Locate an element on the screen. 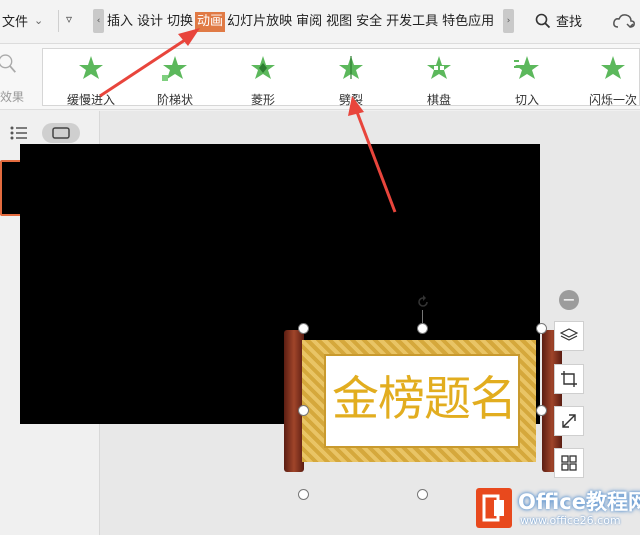  ribbon-tabs: 插入 设计 切换 动画 幻灯片放映 审阅 视图 安全 开发工具 特色应用 is located at coordinates (300, 22).